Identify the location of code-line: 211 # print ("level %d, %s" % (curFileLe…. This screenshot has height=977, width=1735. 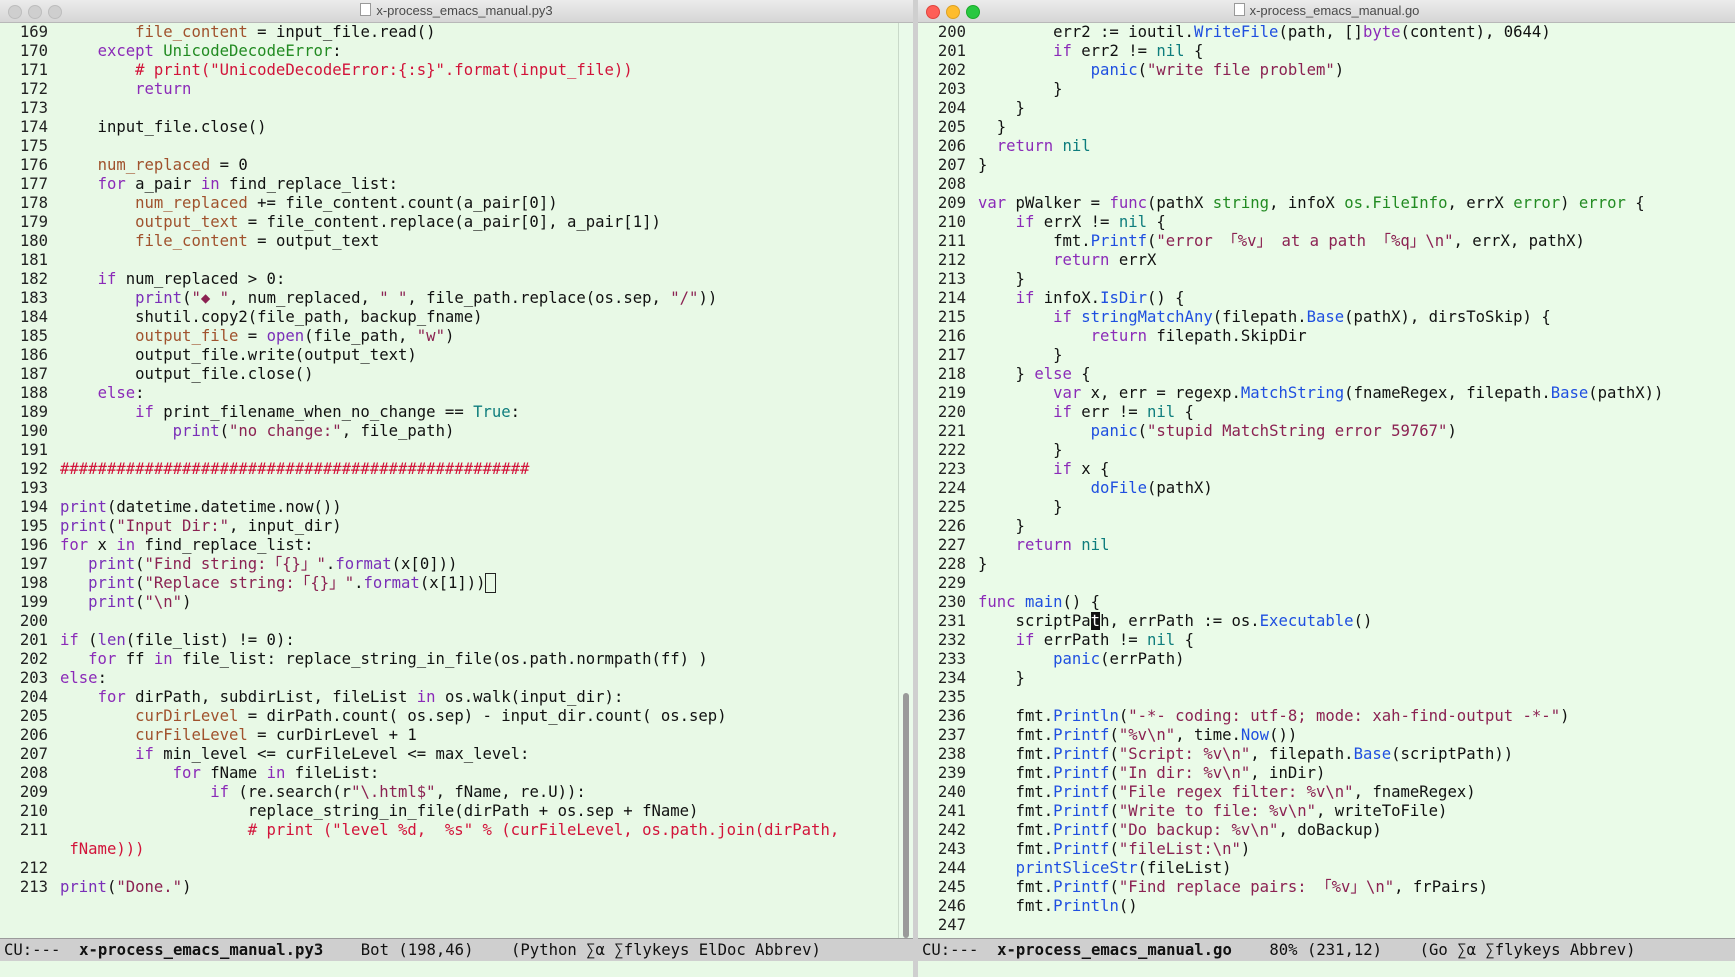
(456, 830).